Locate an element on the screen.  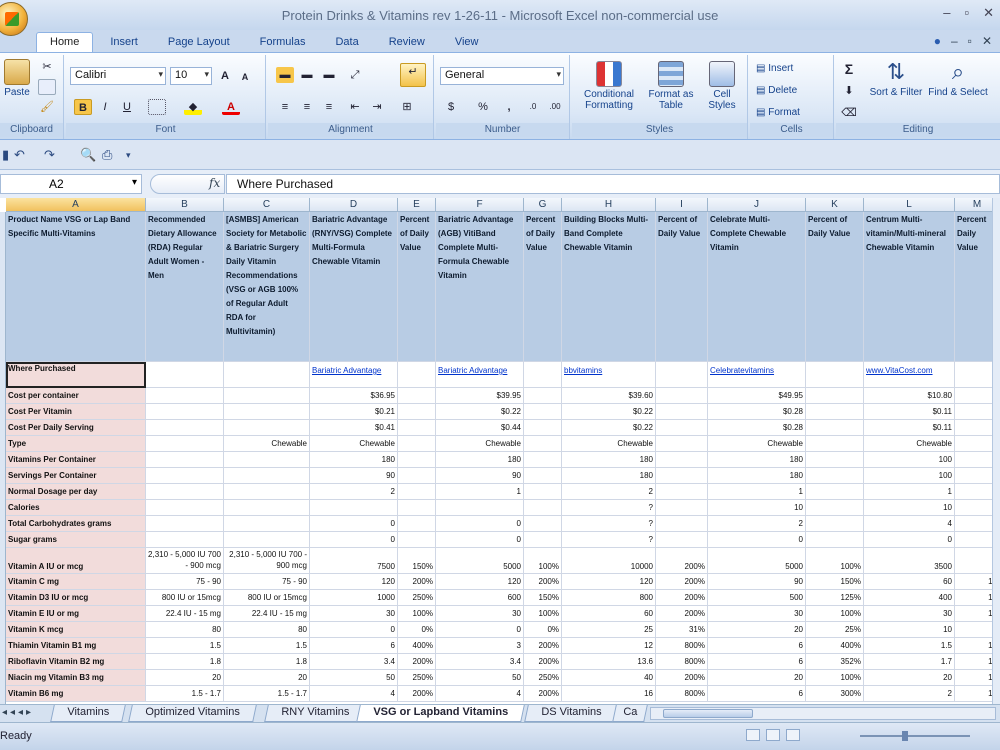
row-label: Type is located at coordinates (76, 444).